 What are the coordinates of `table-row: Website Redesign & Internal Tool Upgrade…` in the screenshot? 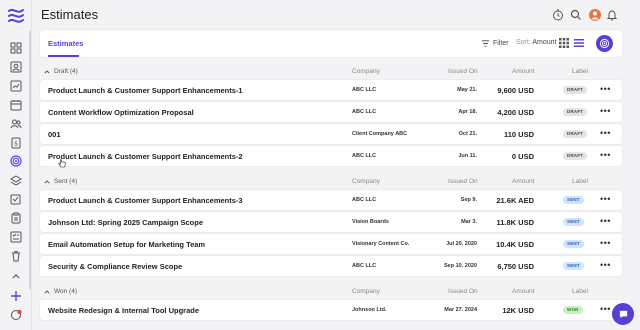 It's located at (331, 310).